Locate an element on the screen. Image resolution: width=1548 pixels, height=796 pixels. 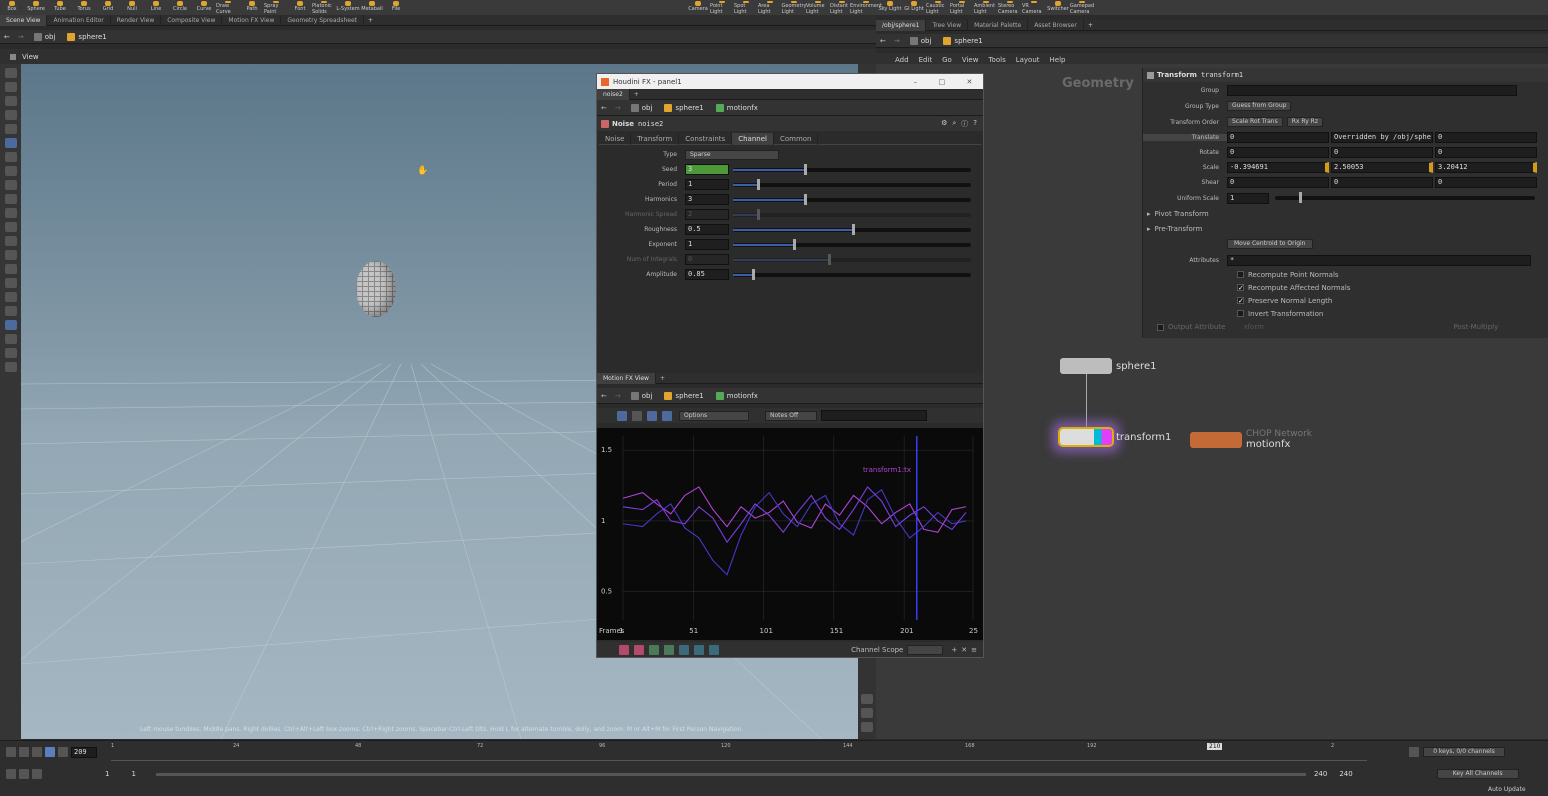
frame-selected-icon is located at coordinates (667, 415).